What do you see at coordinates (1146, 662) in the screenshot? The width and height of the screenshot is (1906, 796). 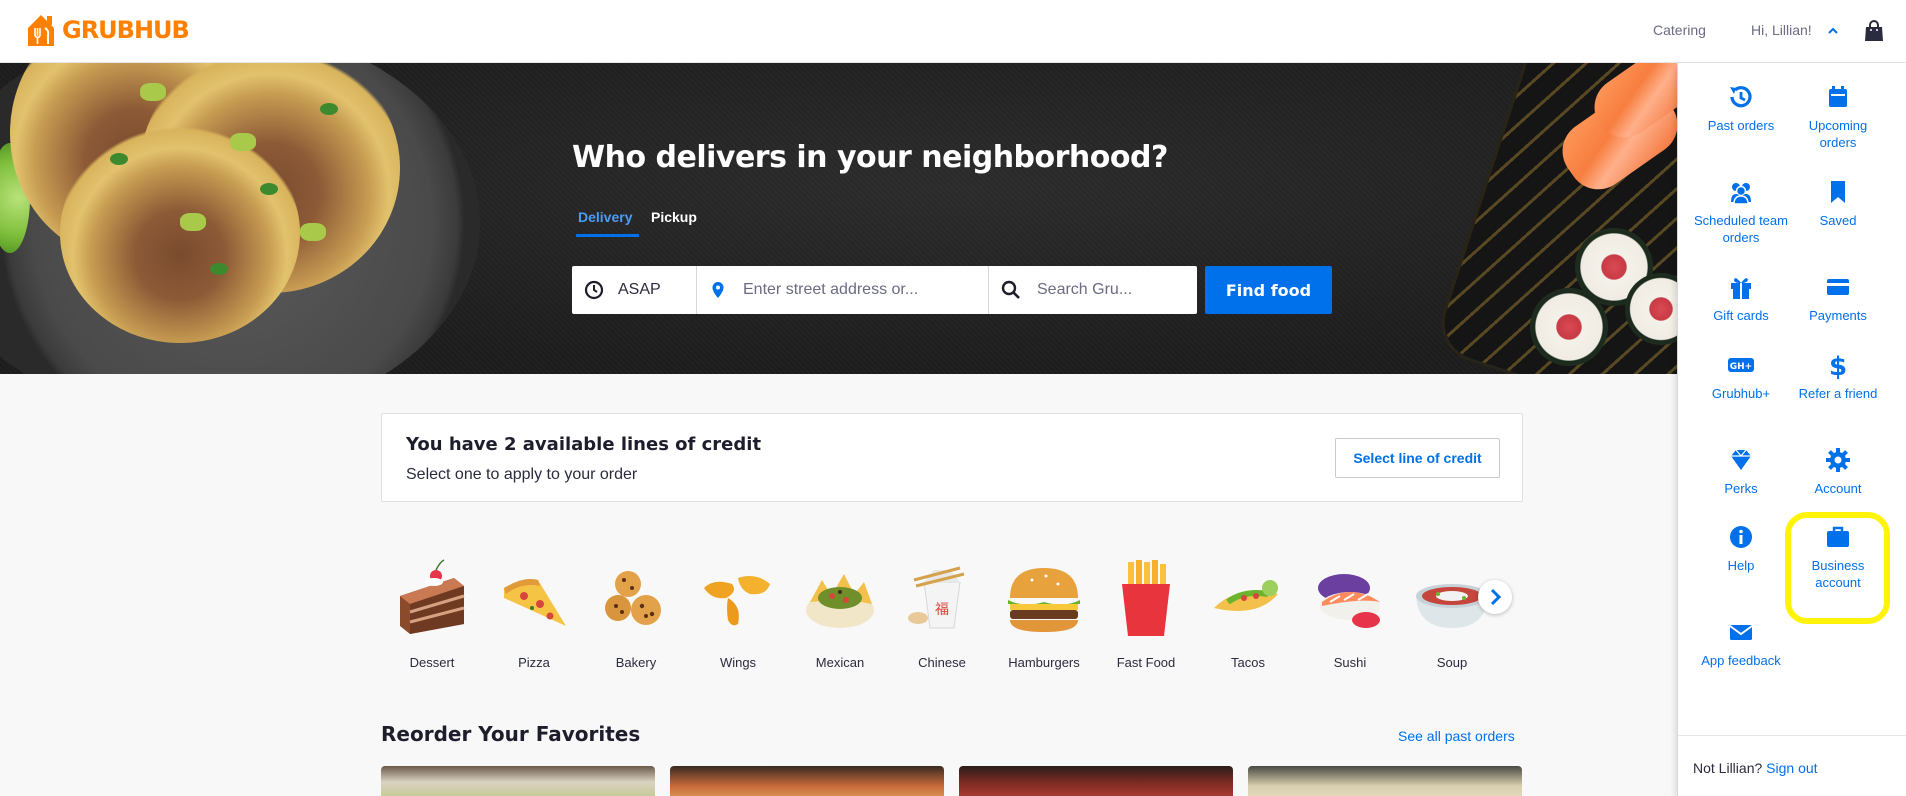 I see `category-label: Fast Food` at bounding box center [1146, 662].